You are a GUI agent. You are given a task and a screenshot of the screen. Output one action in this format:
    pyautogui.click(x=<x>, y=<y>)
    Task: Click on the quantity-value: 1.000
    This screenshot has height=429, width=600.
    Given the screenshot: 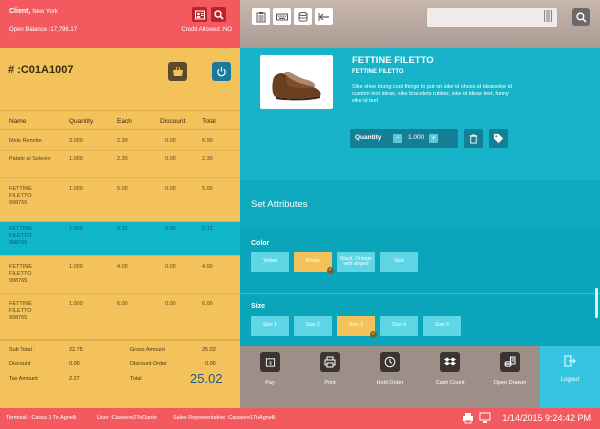 What is the action you would take?
    pyautogui.click(x=416, y=137)
    